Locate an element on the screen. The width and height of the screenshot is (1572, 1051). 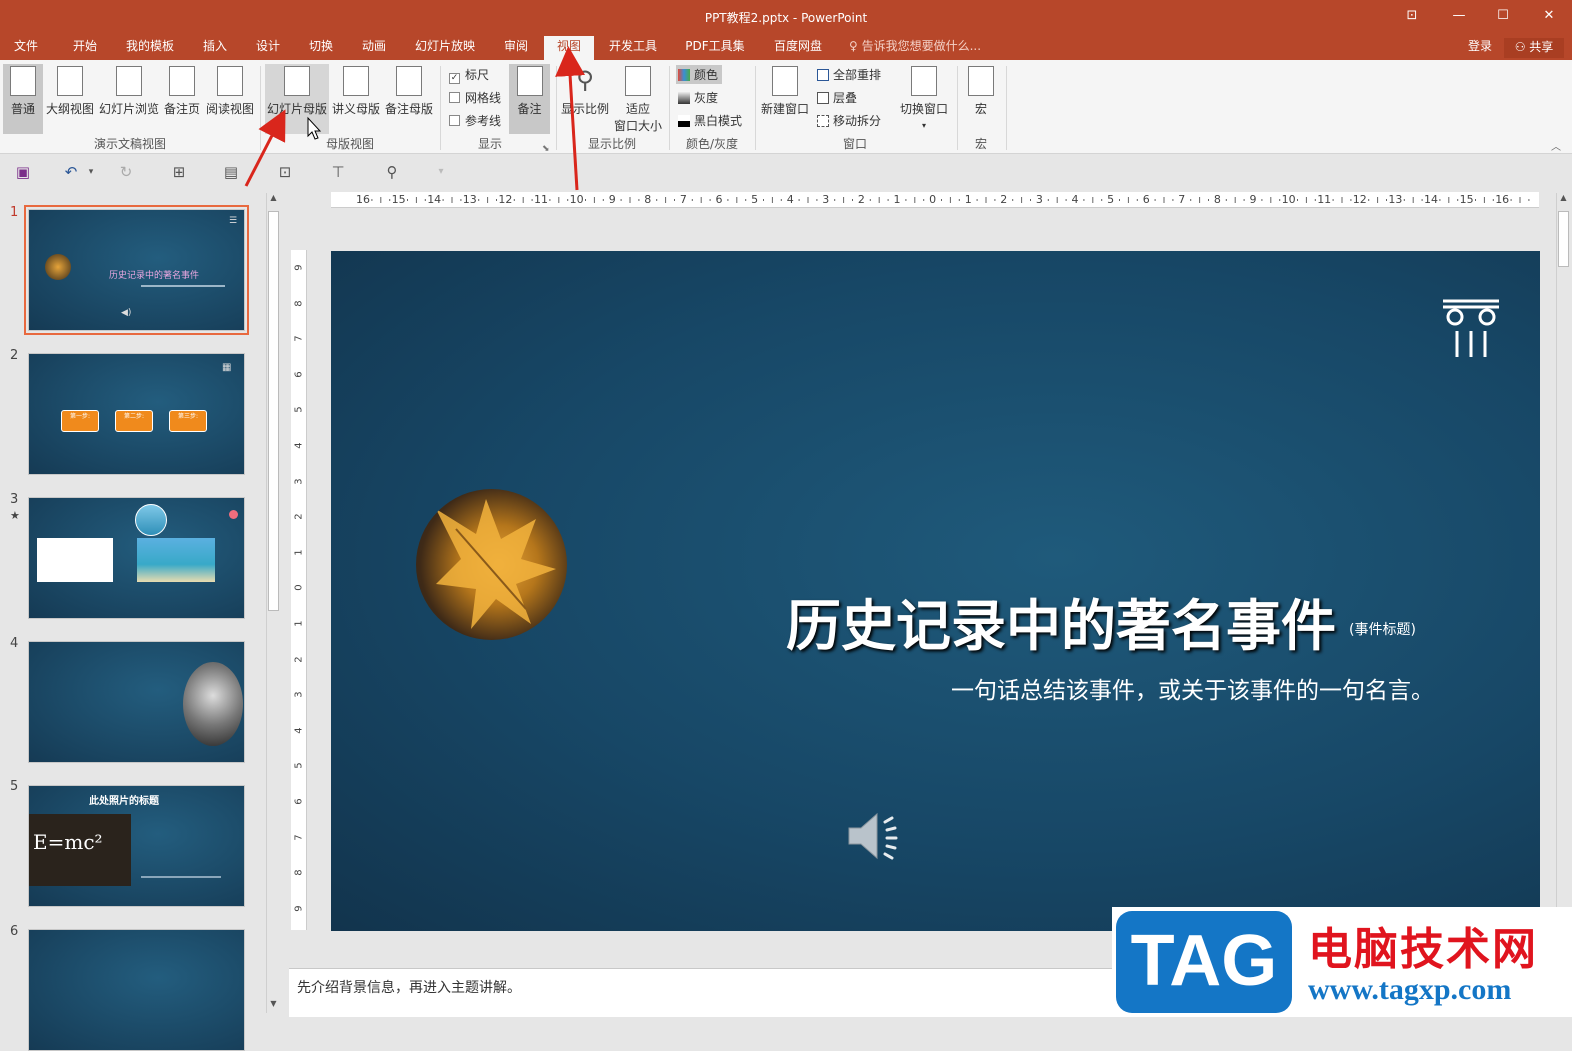
pink-dot is located at coordinates (233, 514).